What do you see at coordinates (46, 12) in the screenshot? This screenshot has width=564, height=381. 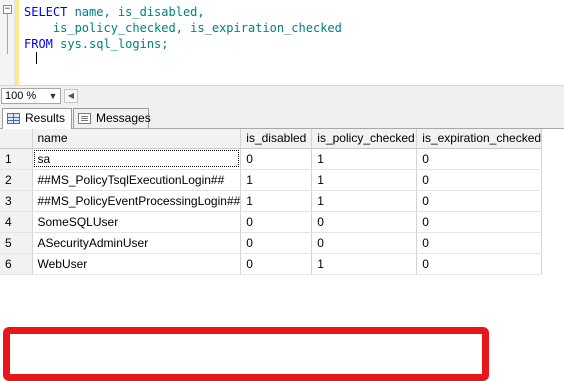 I see `code-token: SELECT` at bounding box center [46, 12].